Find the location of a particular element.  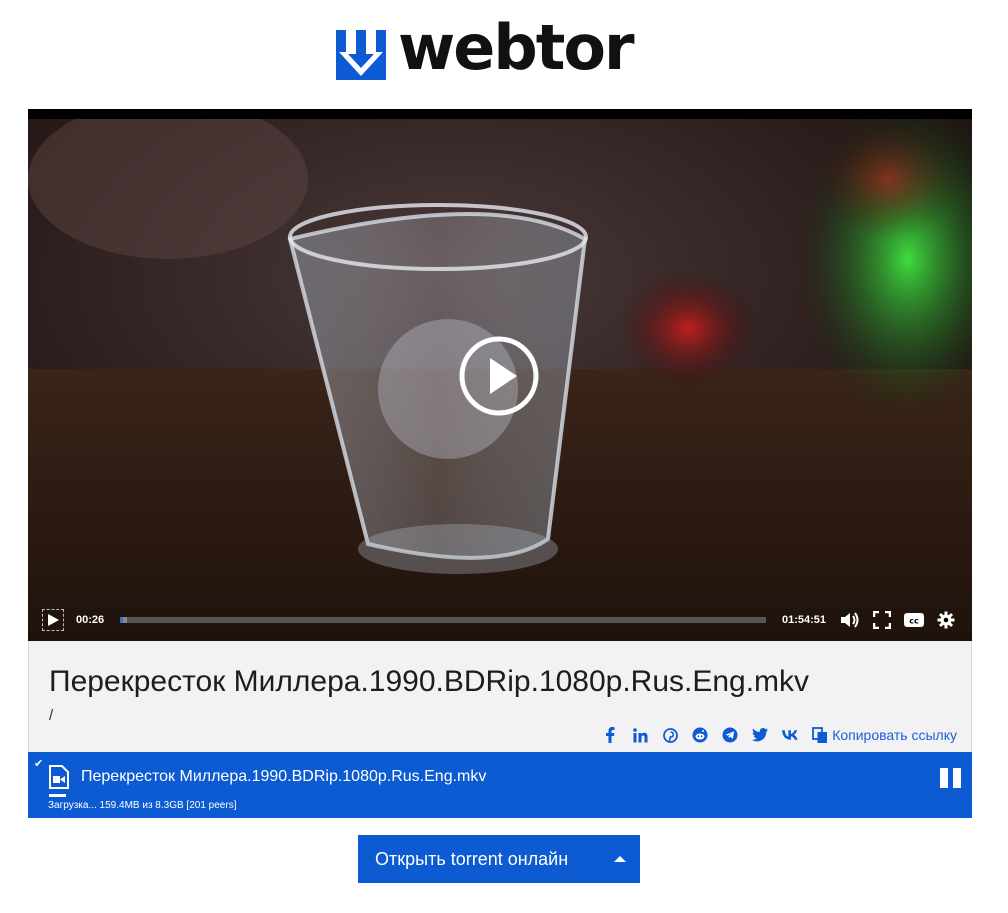

played-bar is located at coordinates (121, 620).